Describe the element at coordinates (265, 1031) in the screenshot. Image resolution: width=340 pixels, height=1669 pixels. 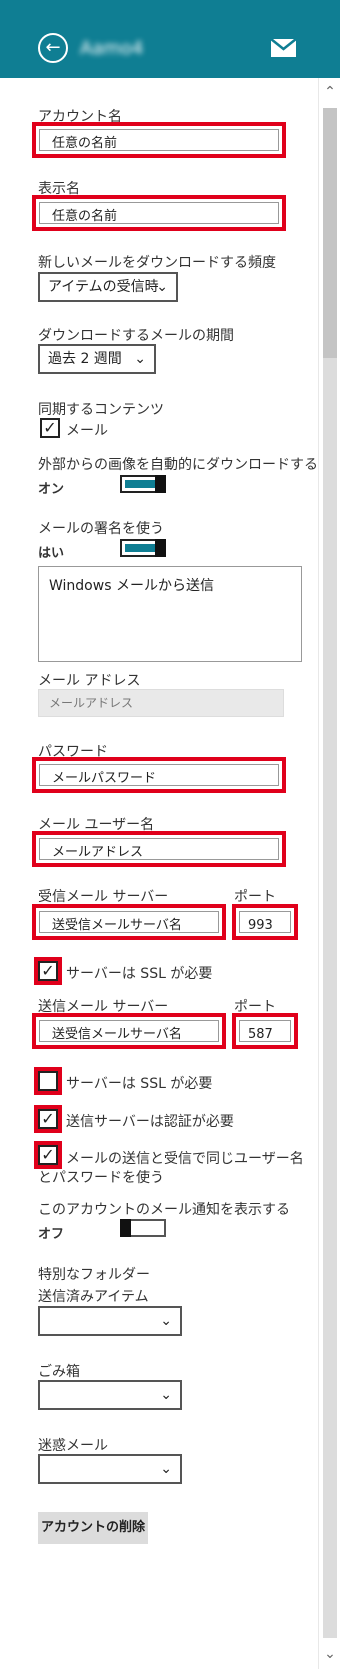
I see `outgoing-port-field: 587` at that location.